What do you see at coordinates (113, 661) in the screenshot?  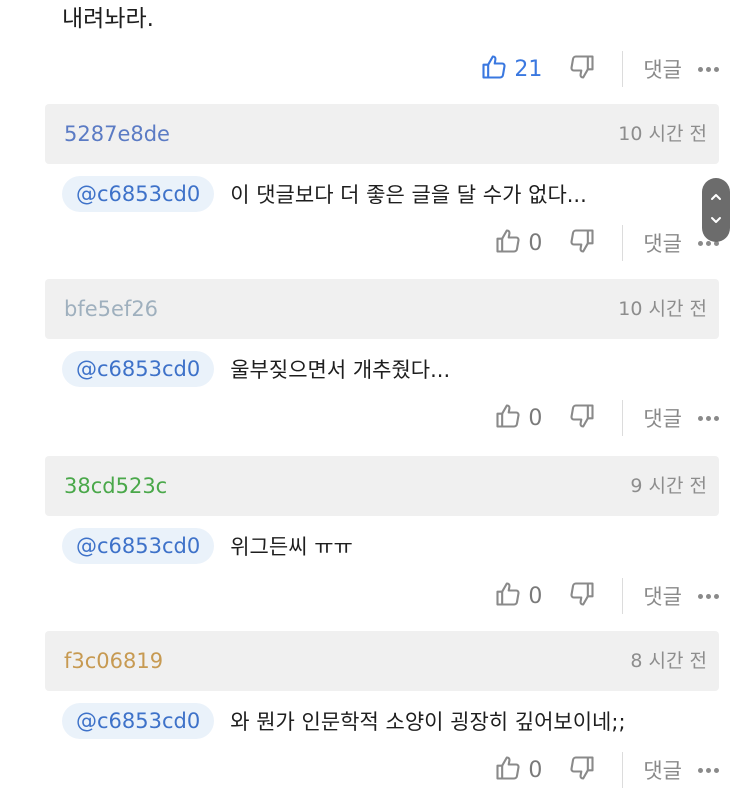 I see `comment-author: f3c06819` at bounding box center [113, 661].